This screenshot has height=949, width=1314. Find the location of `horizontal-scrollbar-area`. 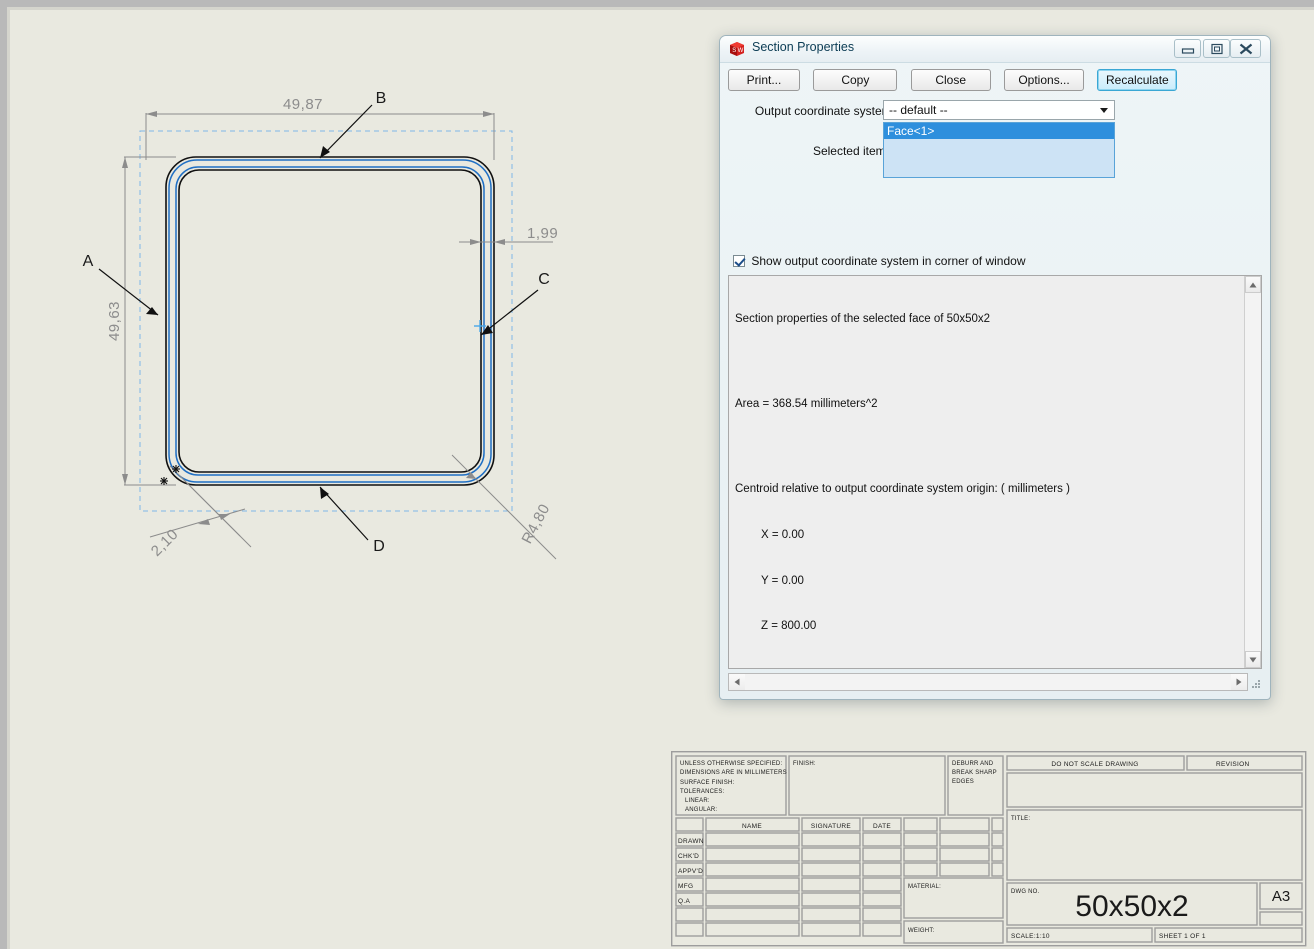

horizontal-scrollbar-area is located at coordinates (995, 682).